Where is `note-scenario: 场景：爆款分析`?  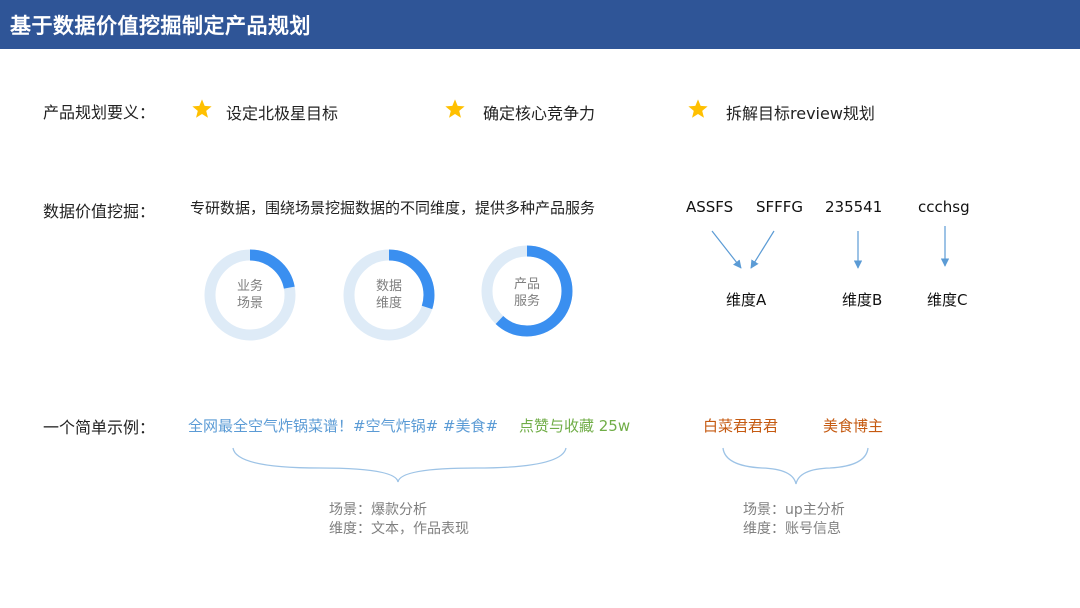 note-scenario: 场景：爆款分析 is located at coordinates (378, 510).